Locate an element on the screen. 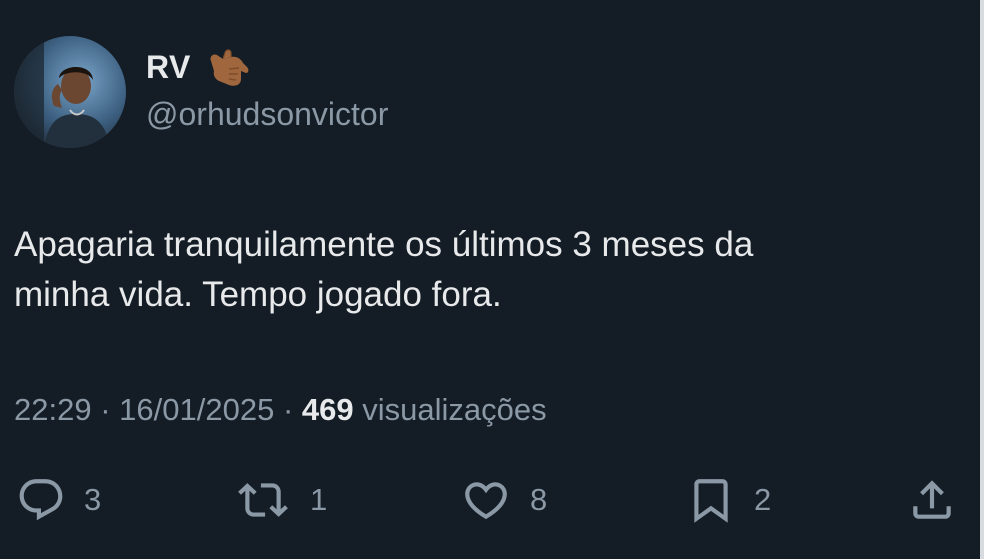 The height and width of the screenshot is (559, 984). views-label: visualizações is located at coordinates (454, 409).